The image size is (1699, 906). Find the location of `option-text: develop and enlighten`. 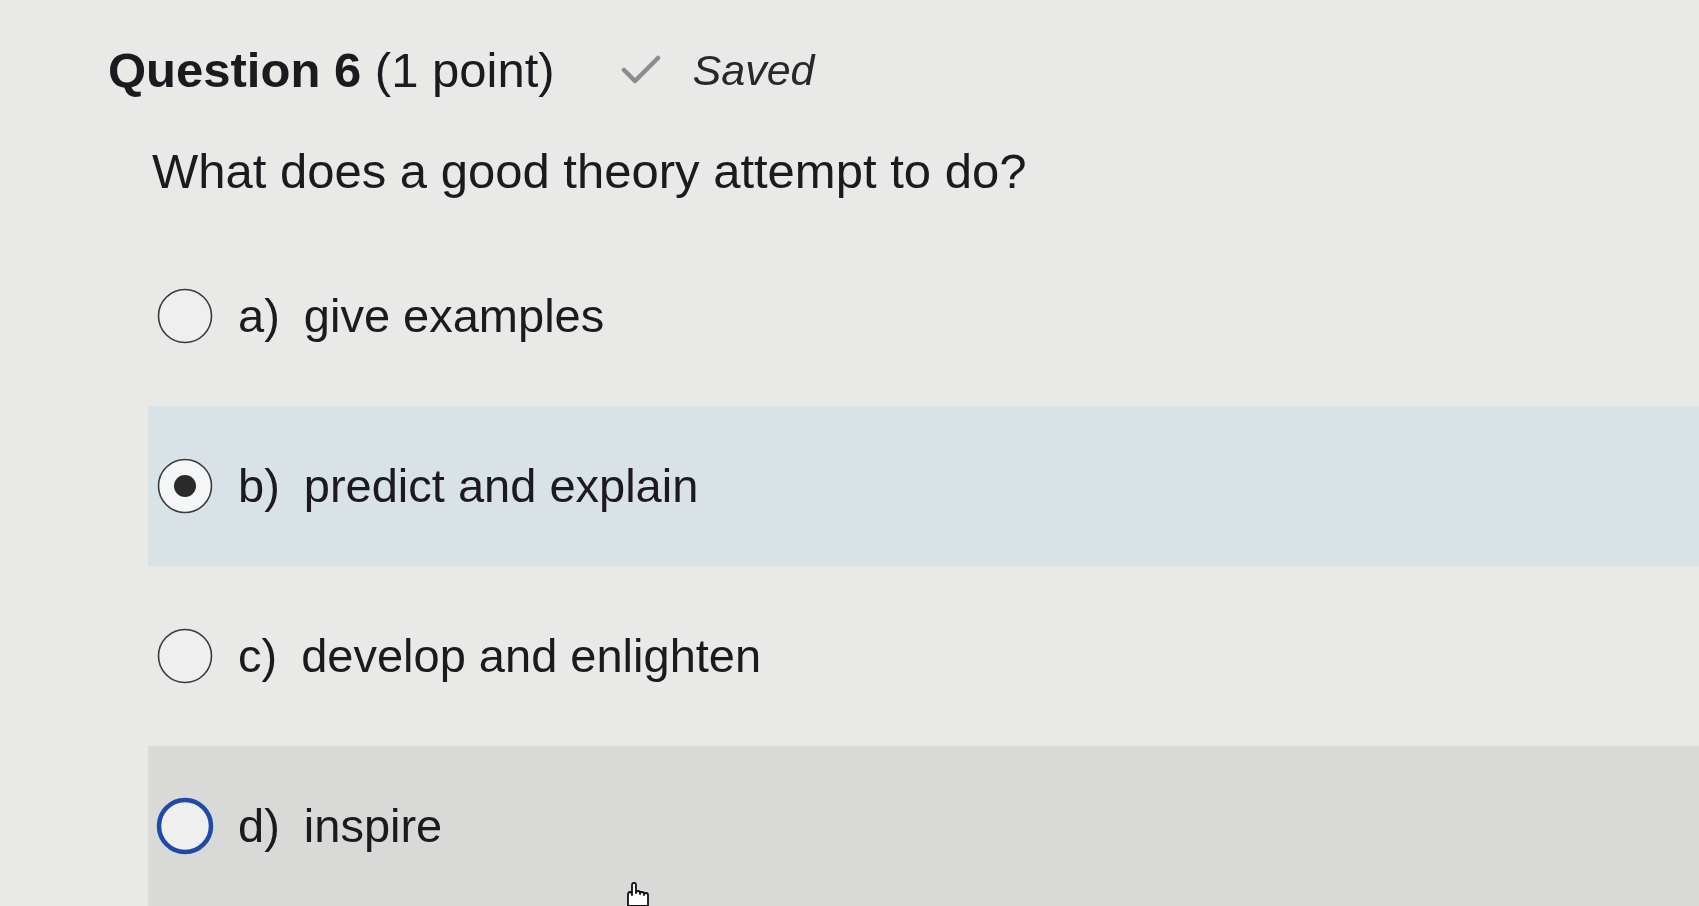

option-text: develop and enlighten is located at coordinates (531, 656).